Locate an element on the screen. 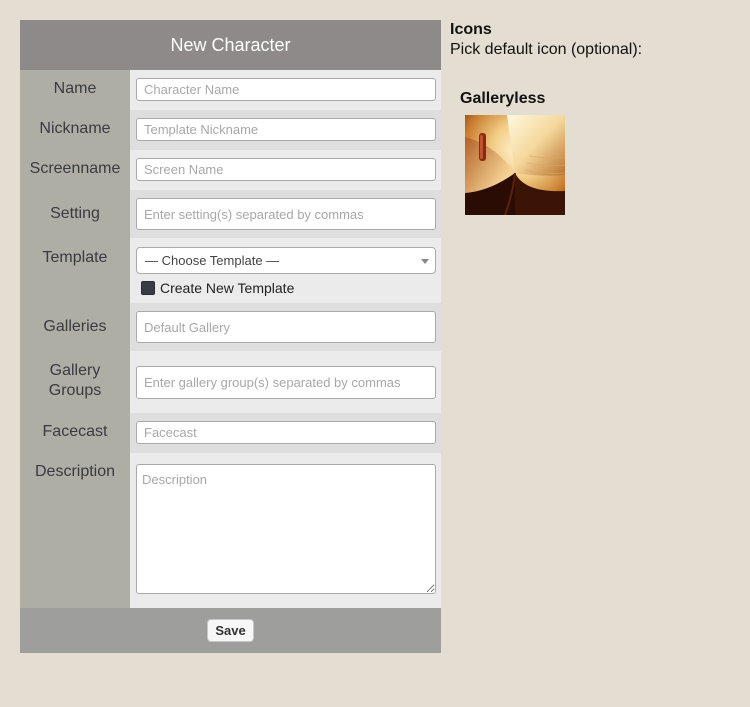 This screenshot has height=707, width=750. nickname-label: Nickname is located at coordinates (75, 130).